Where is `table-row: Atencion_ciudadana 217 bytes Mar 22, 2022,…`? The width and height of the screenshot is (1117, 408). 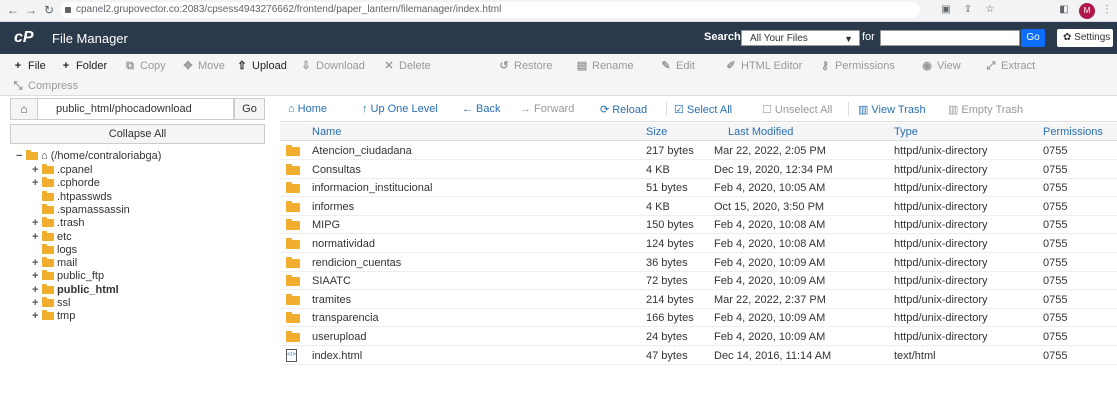 table-row: Atencion_ciudadana 217 bytes Mar 22, 2022,… is located at coordinates (698, 151).